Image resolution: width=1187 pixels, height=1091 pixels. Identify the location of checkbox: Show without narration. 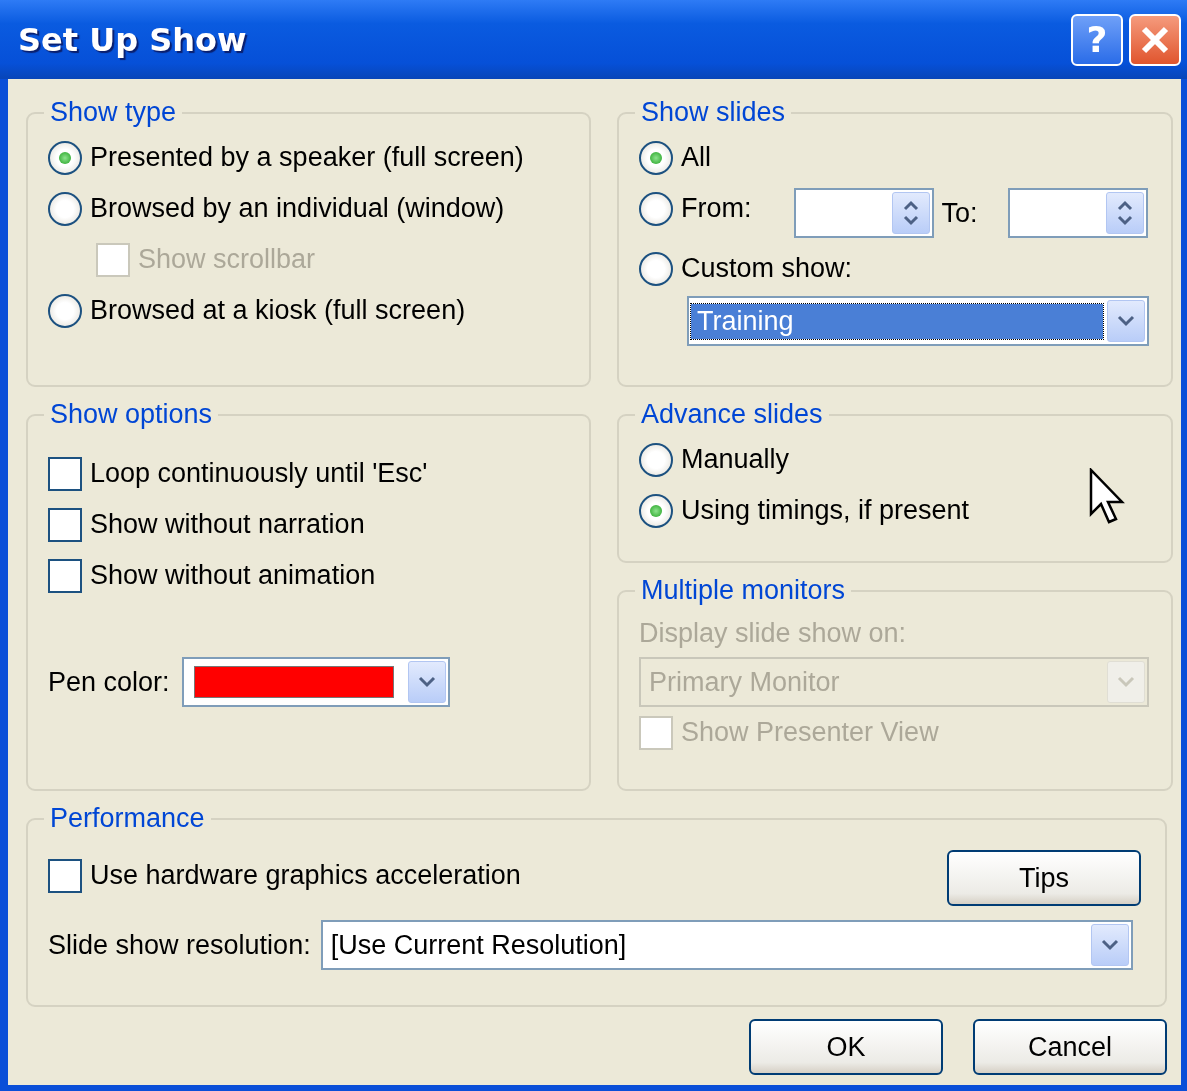
(206, 524).